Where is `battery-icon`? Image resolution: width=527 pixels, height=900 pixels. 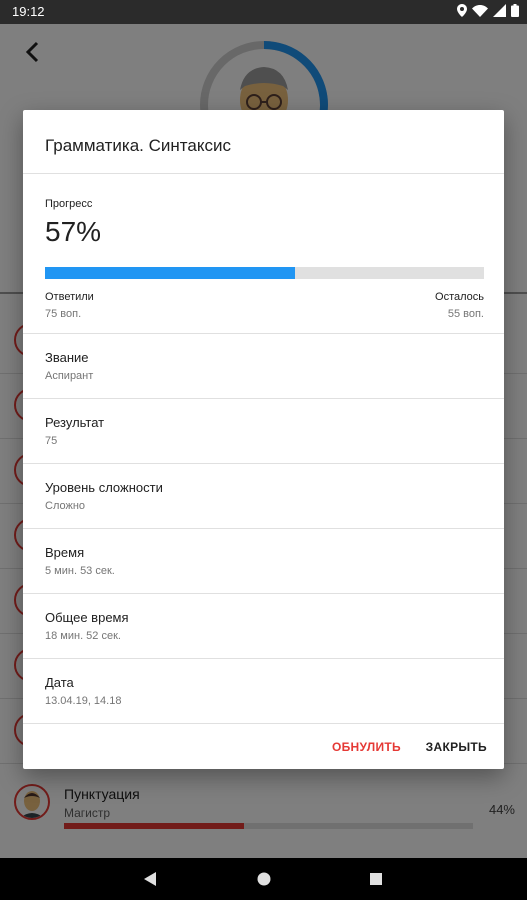 battery-icon is located at coordinates (515, 10).